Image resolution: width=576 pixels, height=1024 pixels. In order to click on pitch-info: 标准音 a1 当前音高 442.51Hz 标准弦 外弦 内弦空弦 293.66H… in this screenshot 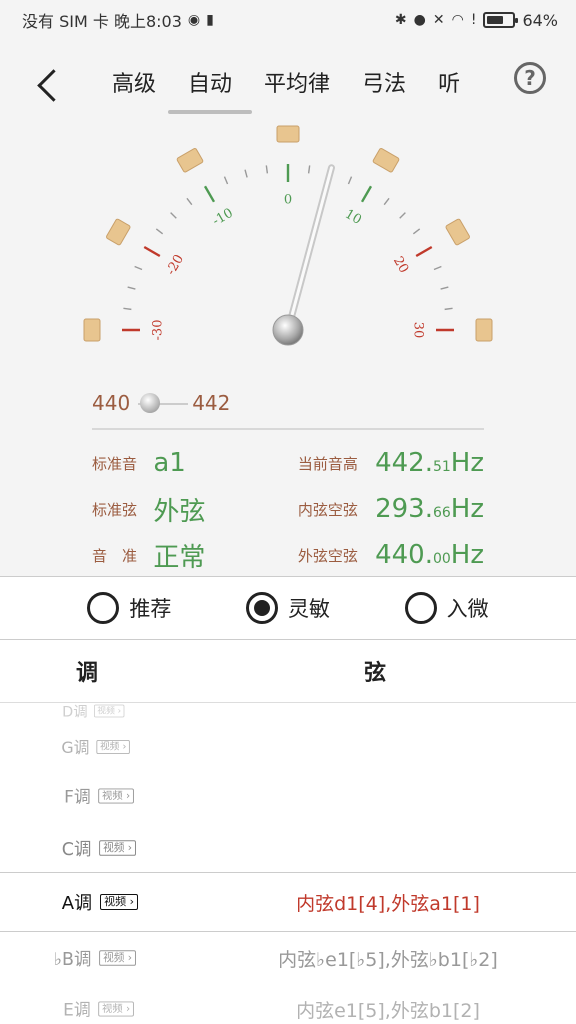, I will do `click(288, 509)`.